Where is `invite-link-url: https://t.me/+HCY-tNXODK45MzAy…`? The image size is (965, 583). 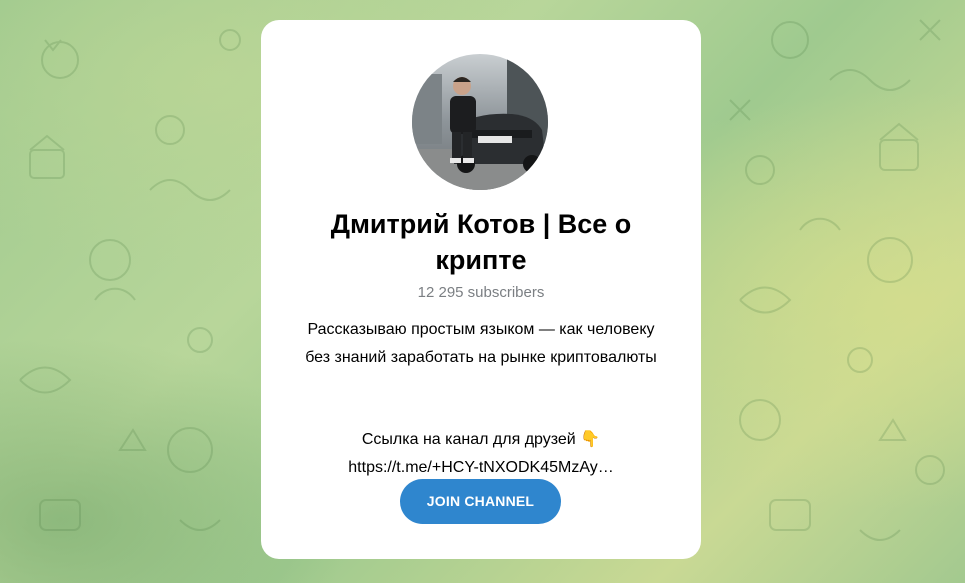 invite-link-url: https://t.me/+HCY-tNXODK45MzAy… is located at coordinates (481, 468).